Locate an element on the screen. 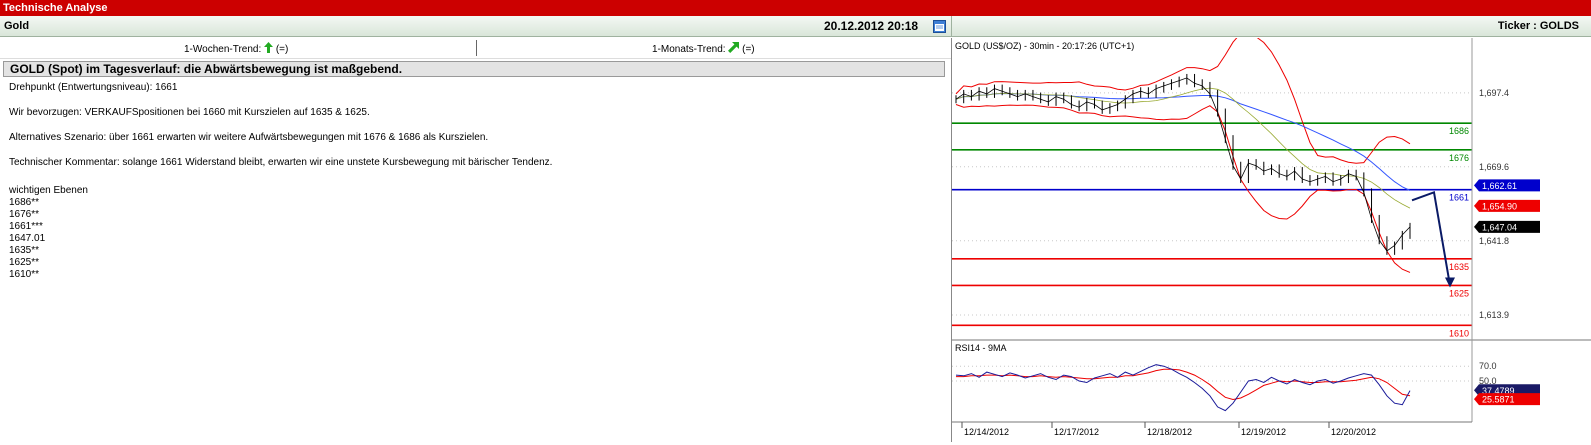  level-label: 1686 is located at coordinates (1459, 131).